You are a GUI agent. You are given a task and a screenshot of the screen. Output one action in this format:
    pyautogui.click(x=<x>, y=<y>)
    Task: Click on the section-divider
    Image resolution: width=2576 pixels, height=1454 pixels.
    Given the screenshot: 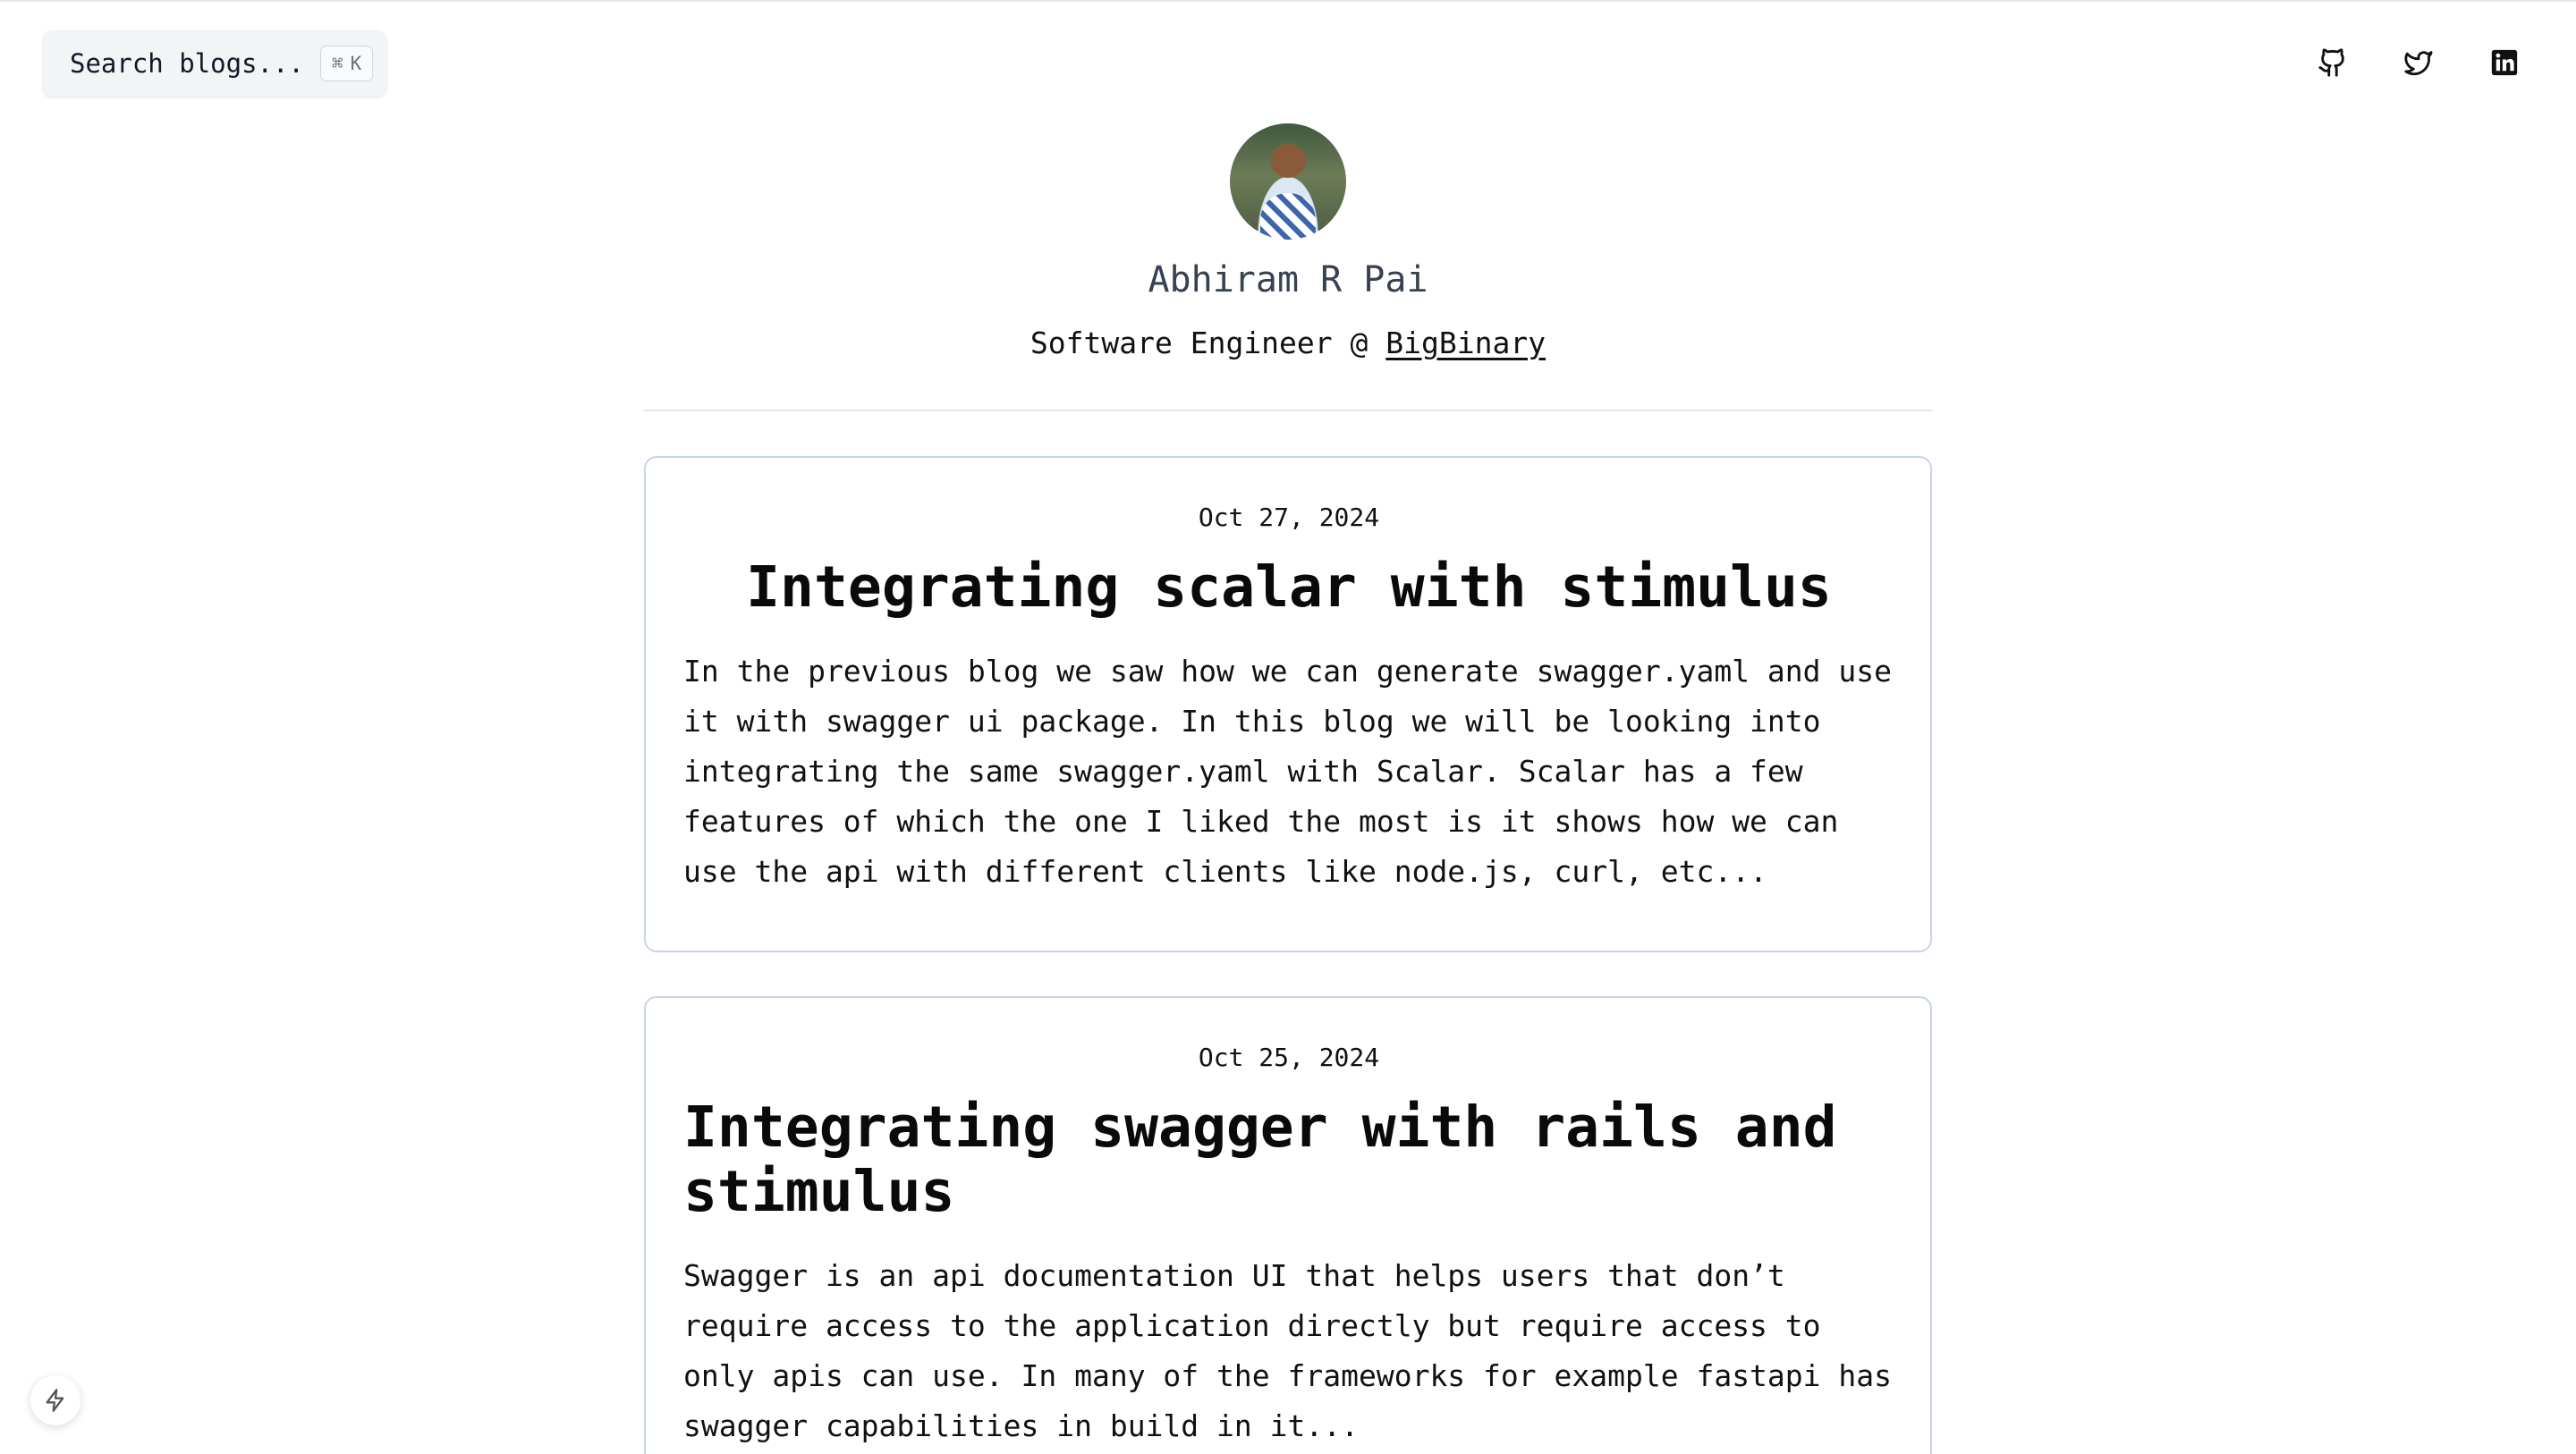 What is the action you would take?
    pyautogui.click(x=1288, y=410)
    